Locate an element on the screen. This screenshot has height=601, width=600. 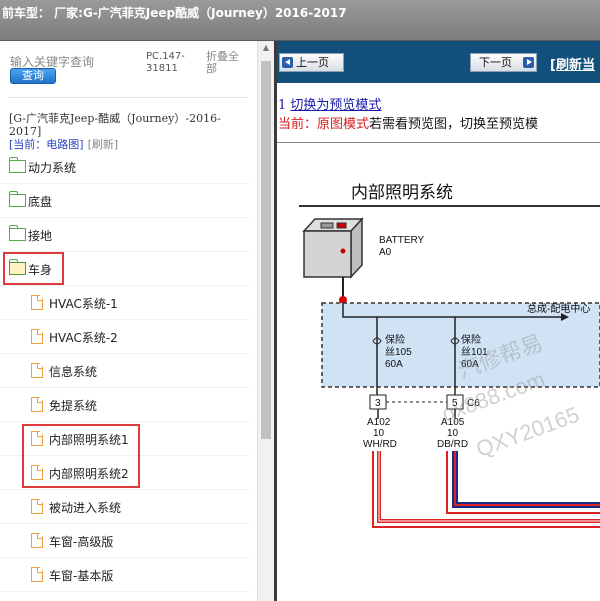
tree-item-label: 接地 is located at coordinates (40, 236).